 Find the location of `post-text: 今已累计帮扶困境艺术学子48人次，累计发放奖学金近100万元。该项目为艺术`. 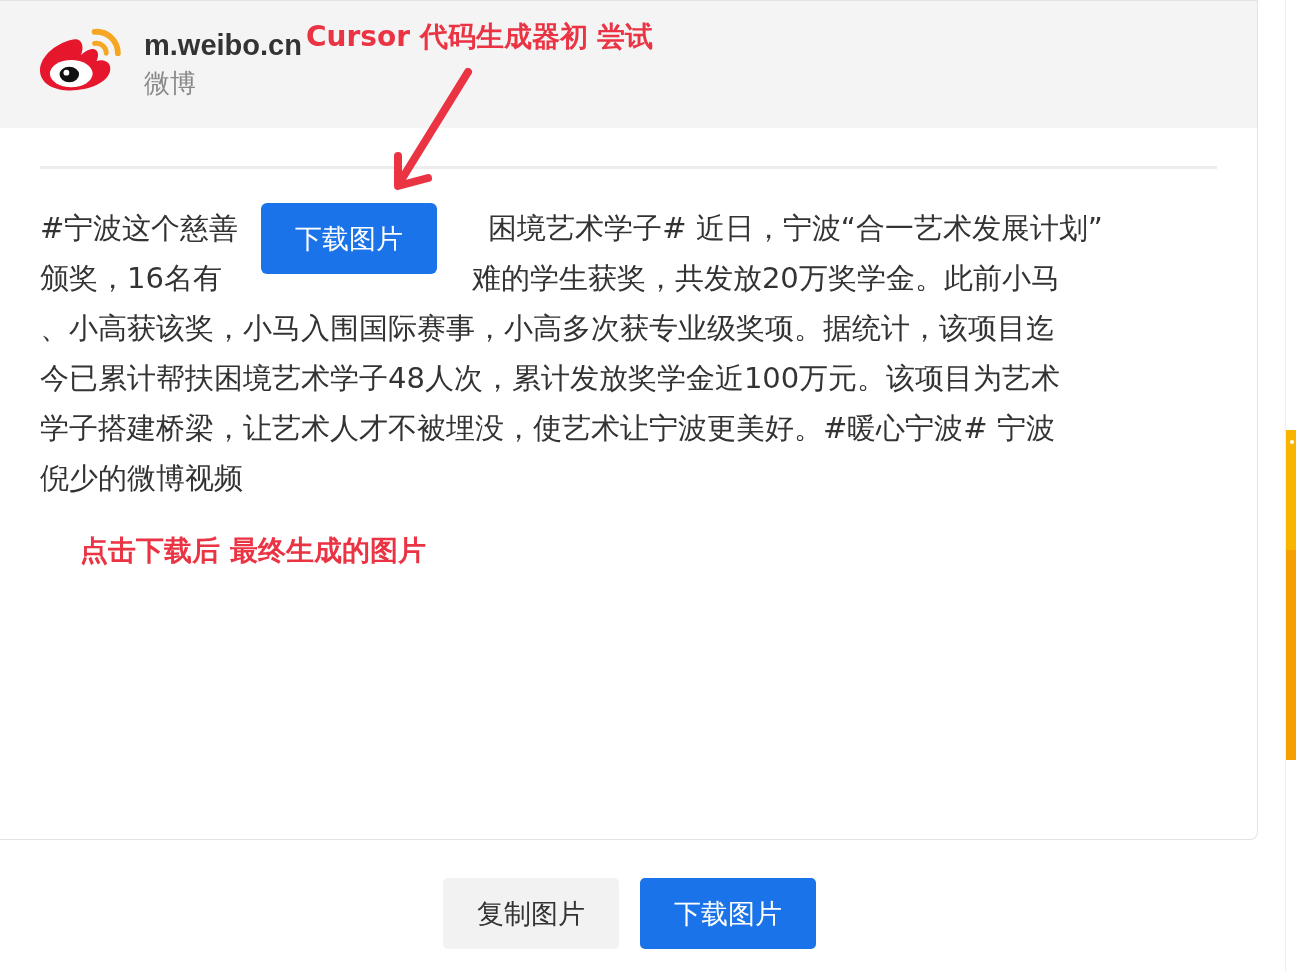

post-text: 今已累计帮扶困境艺术学子48人次，累计发放奖学金近100万元。该项目为艺术 is located at coordinates (550, 378).